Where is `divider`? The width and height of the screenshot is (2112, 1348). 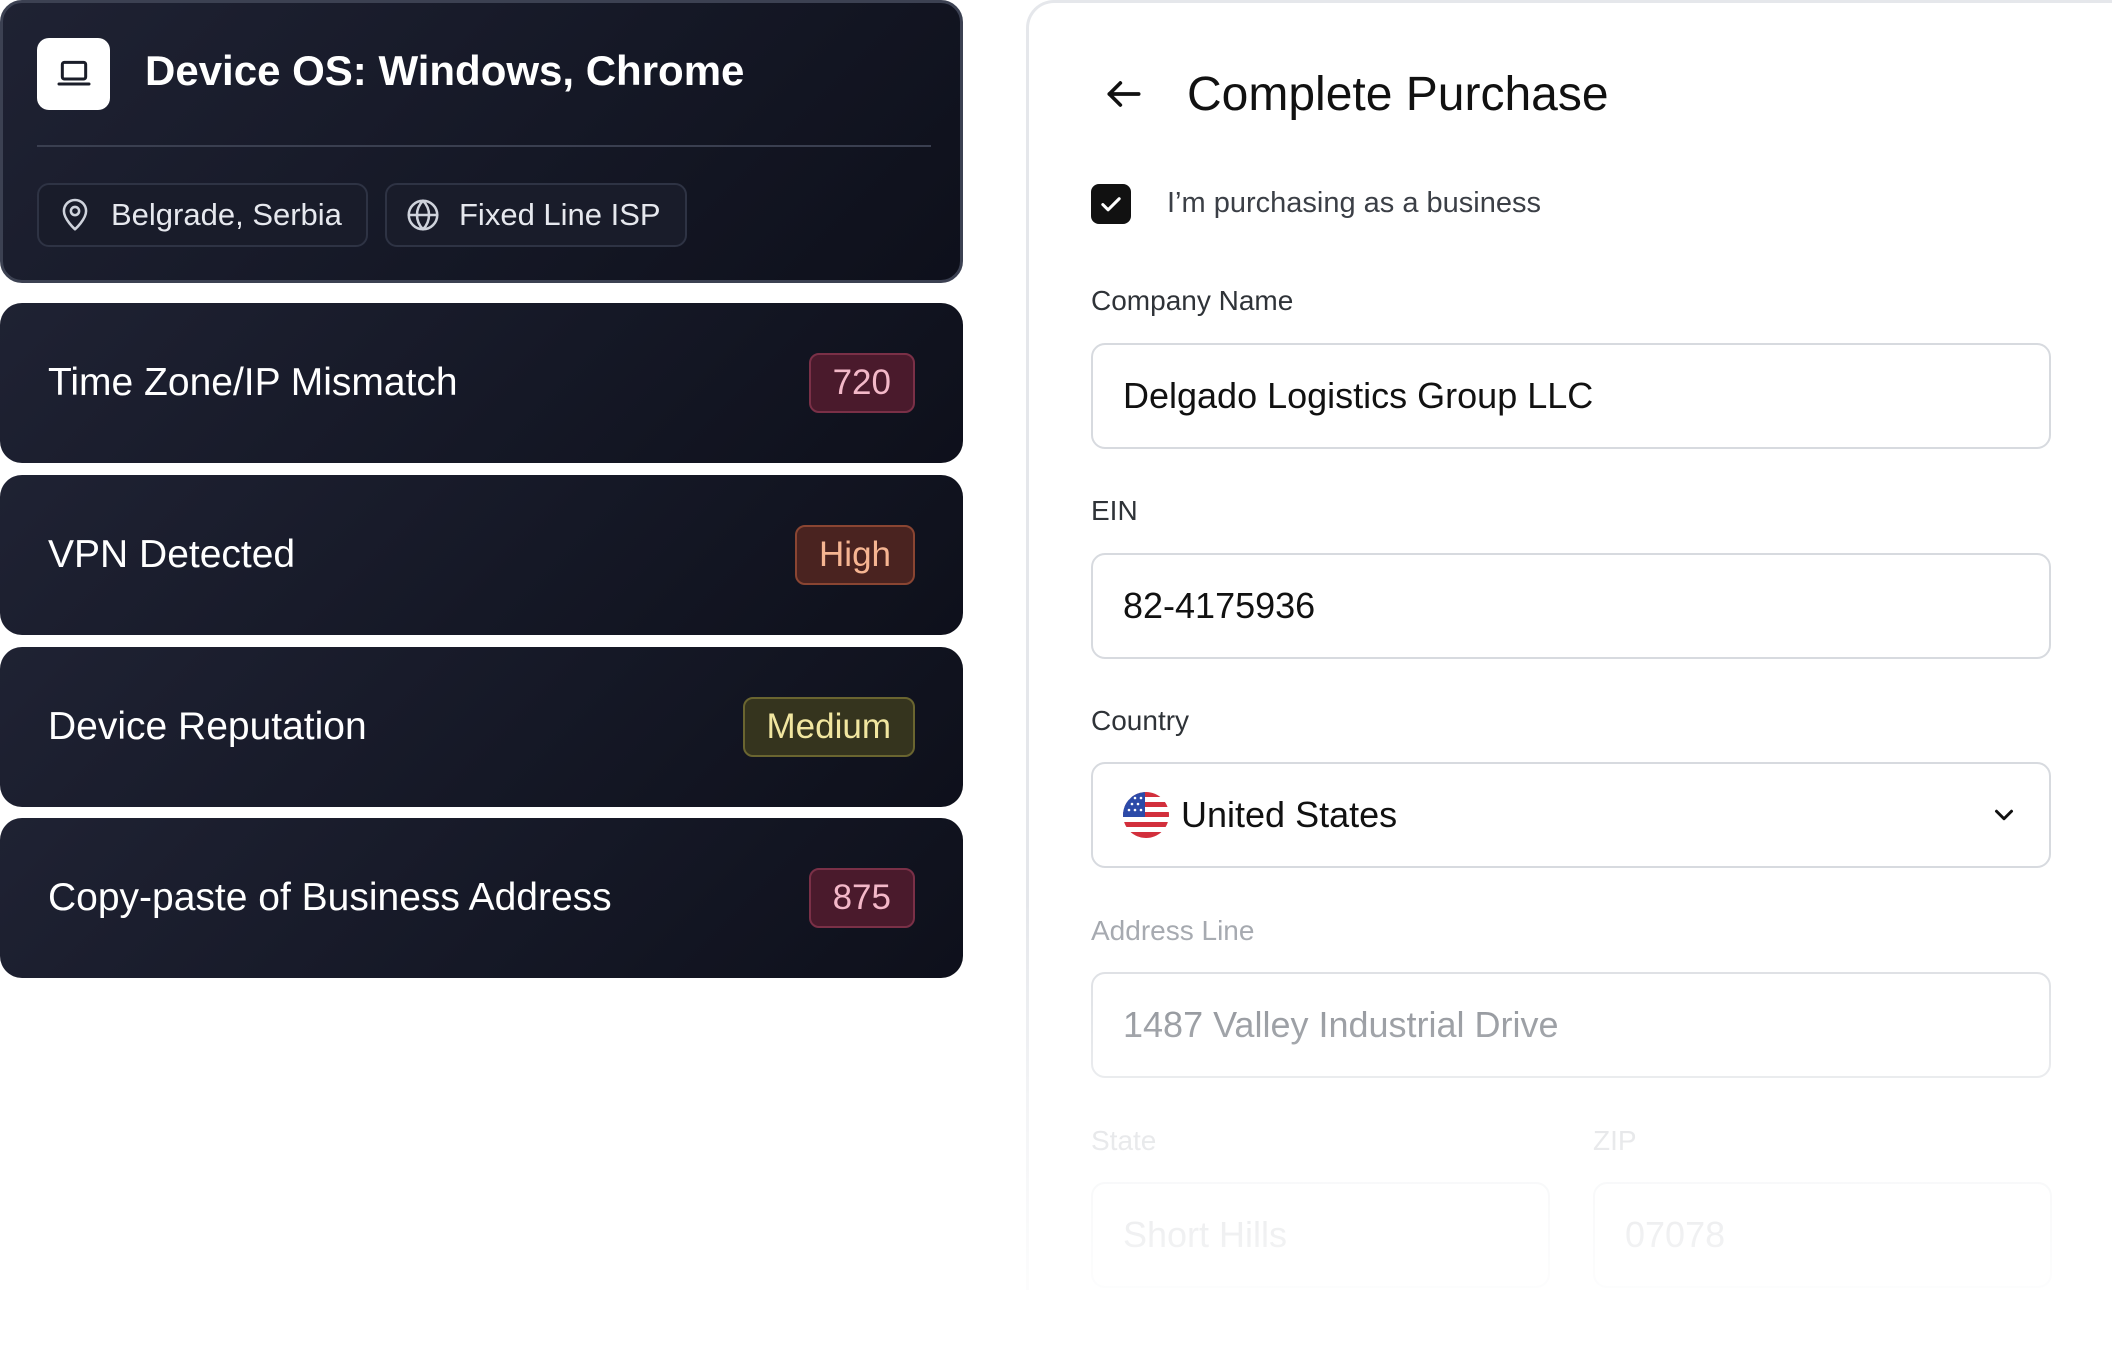 divider is located at coordinates (484, 146).